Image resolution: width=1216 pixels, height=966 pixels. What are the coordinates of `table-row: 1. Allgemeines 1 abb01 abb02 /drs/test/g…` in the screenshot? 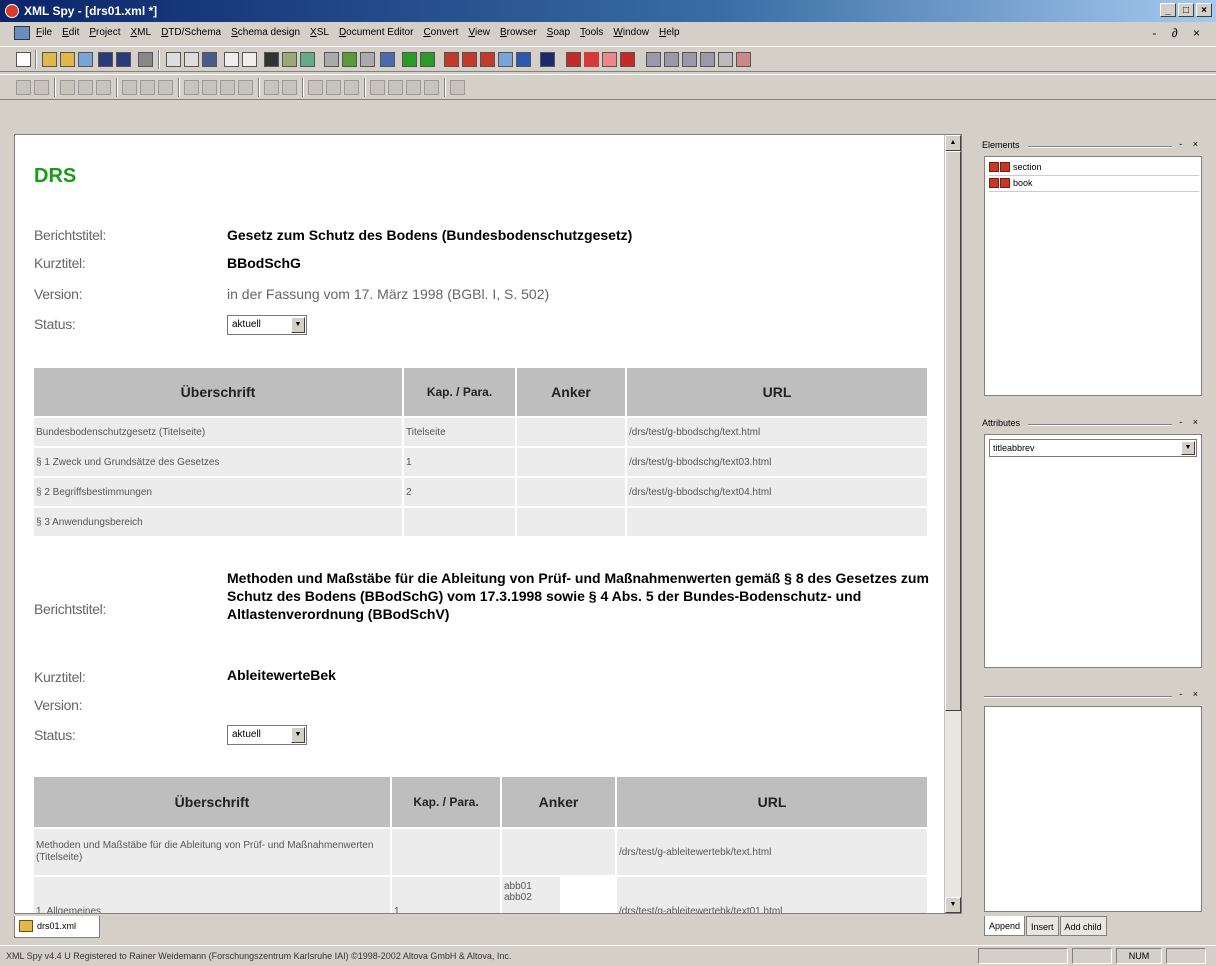 It's located at (480, 895).